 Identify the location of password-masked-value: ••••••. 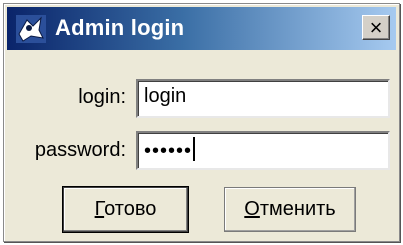
(168, 151).